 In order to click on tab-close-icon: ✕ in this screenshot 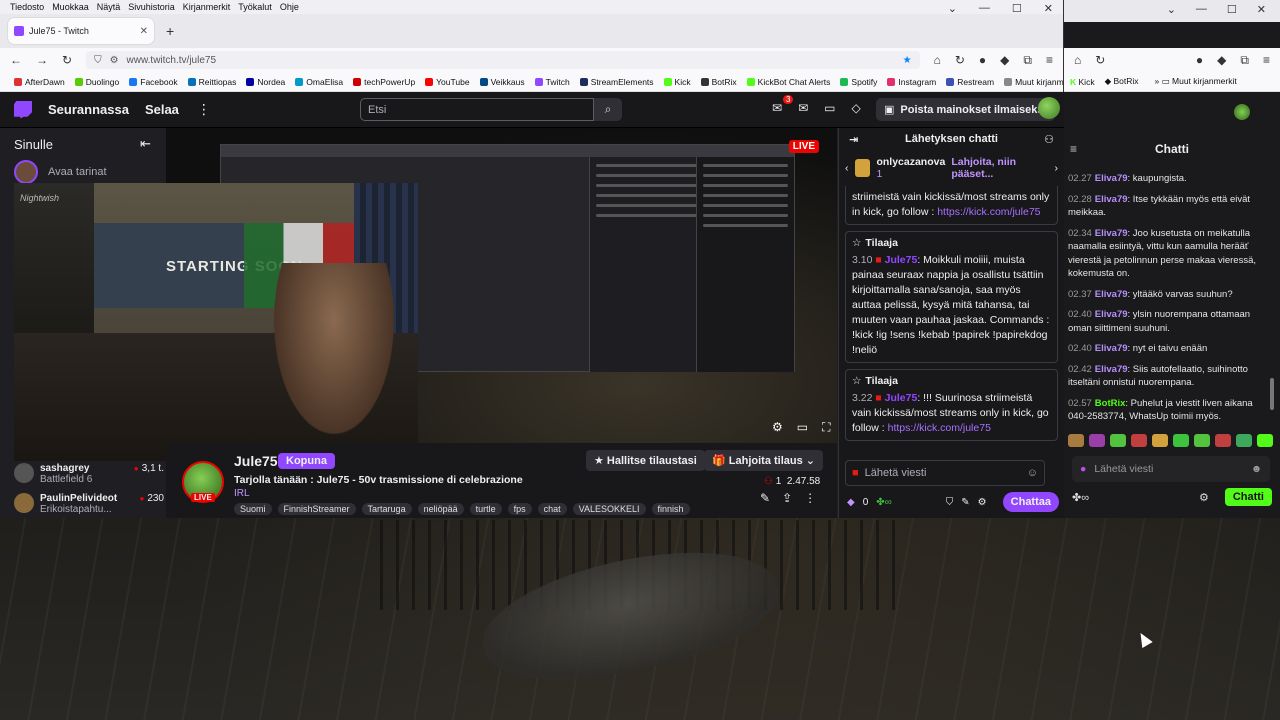, I will do `click(144, 31)`.